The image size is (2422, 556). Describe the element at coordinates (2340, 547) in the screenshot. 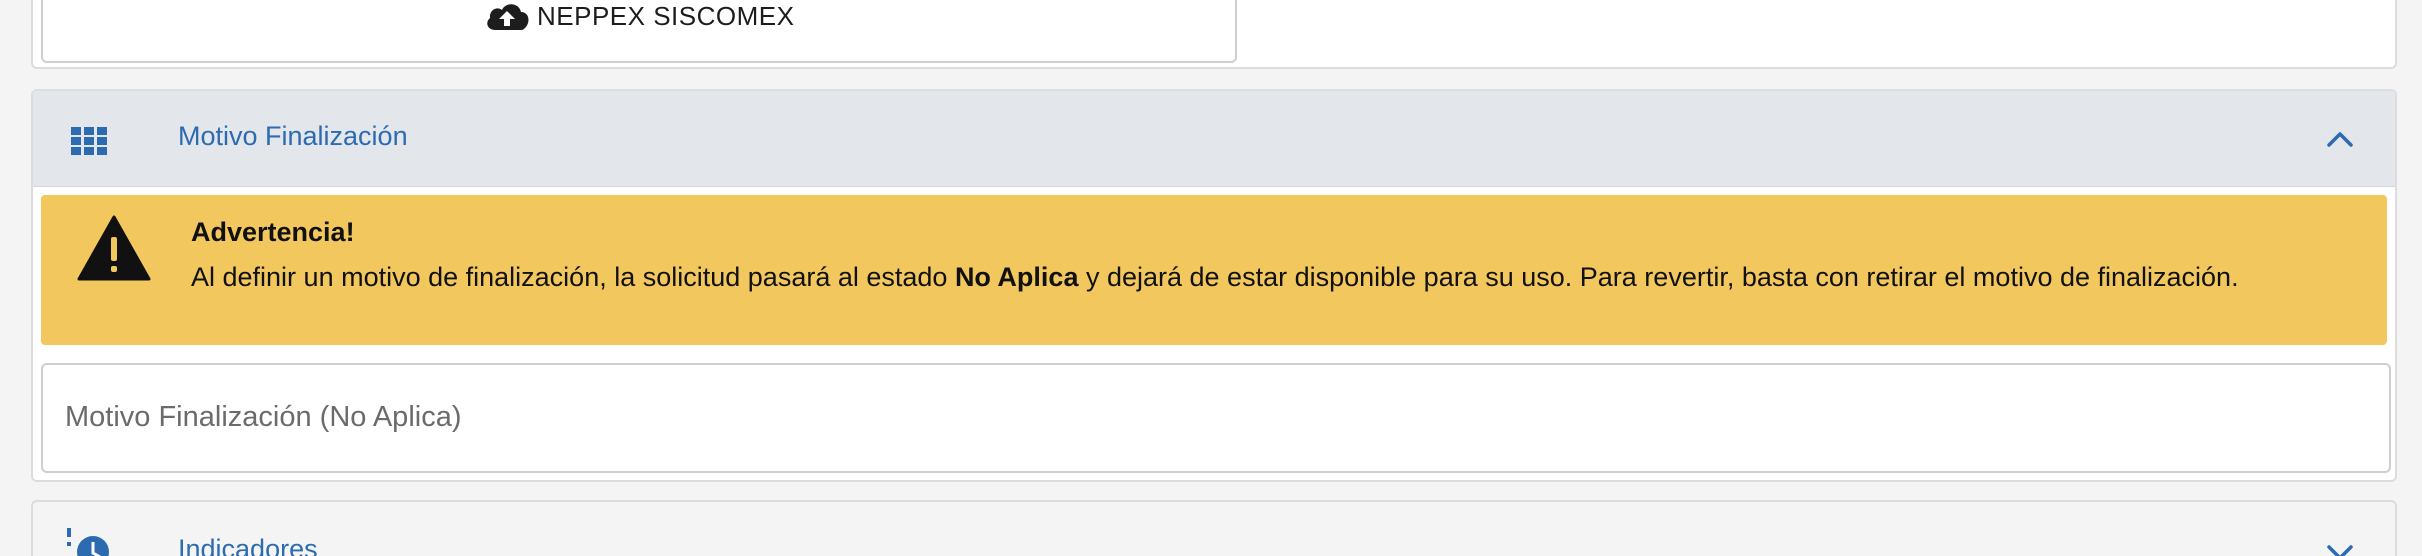

I see `chevron-down-icon` at that location.